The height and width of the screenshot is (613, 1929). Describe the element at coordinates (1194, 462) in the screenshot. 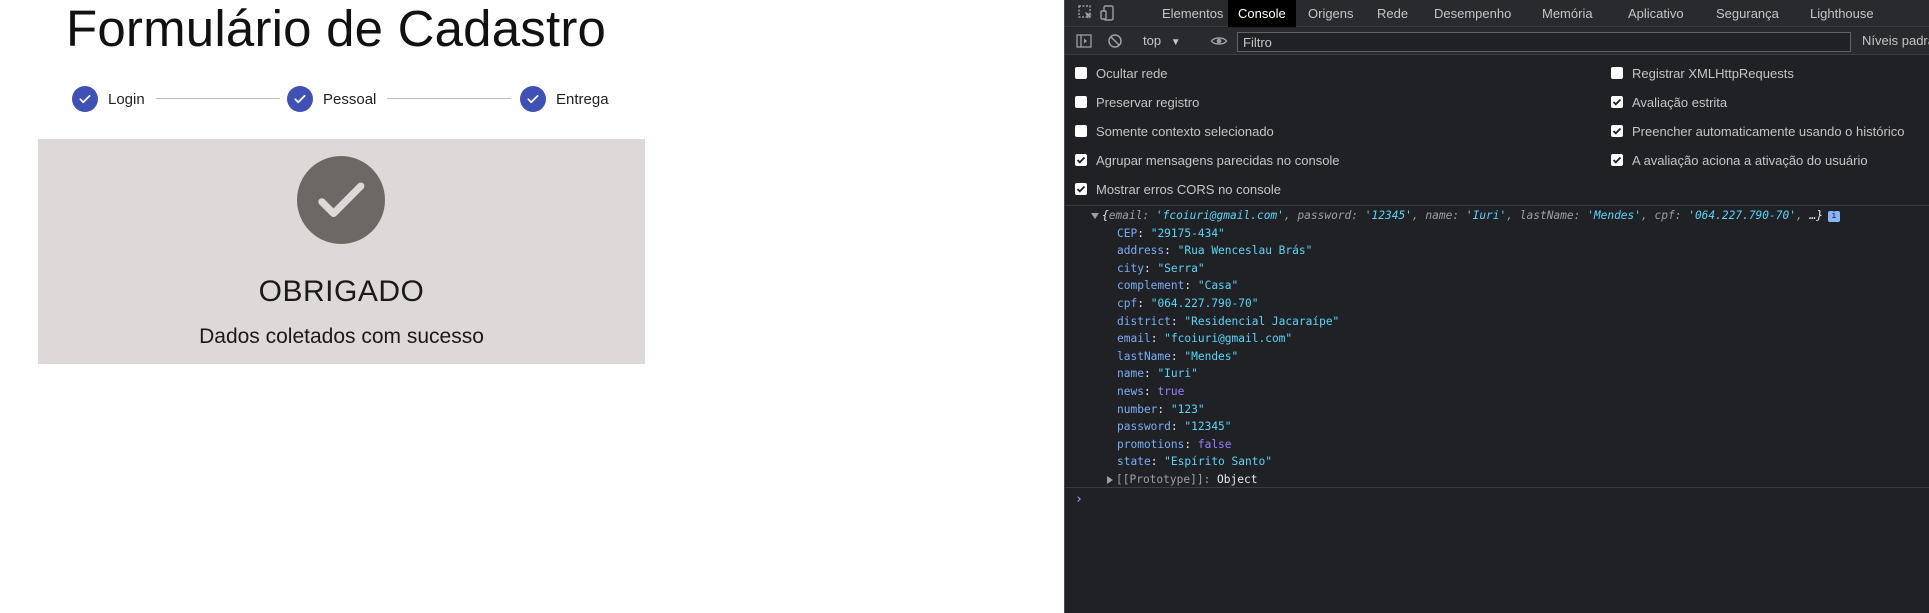

I see `log-property-row: state: "Espírito Santo"` at that location.